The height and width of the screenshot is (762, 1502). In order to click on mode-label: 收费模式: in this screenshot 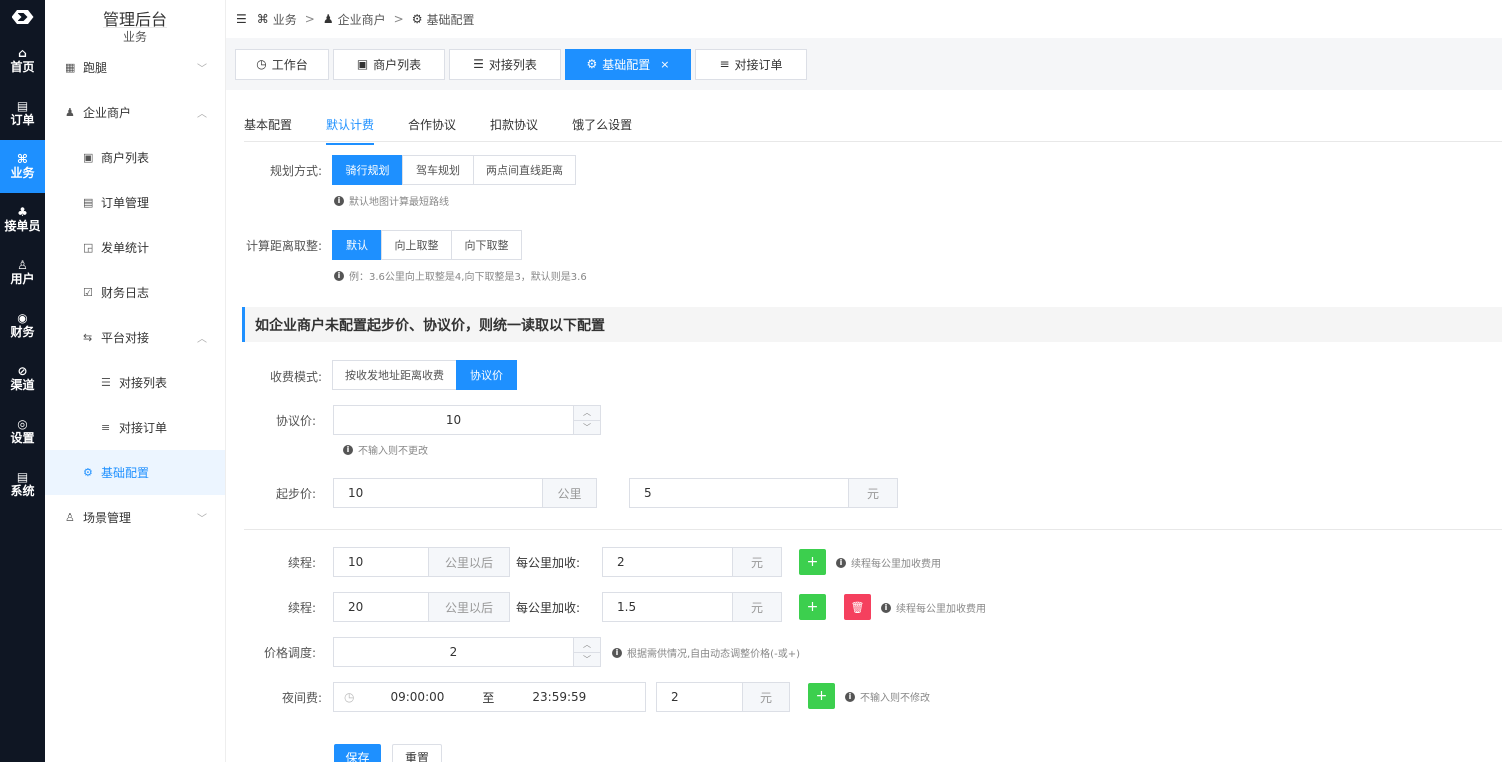, I will do `click(295, 377)`.